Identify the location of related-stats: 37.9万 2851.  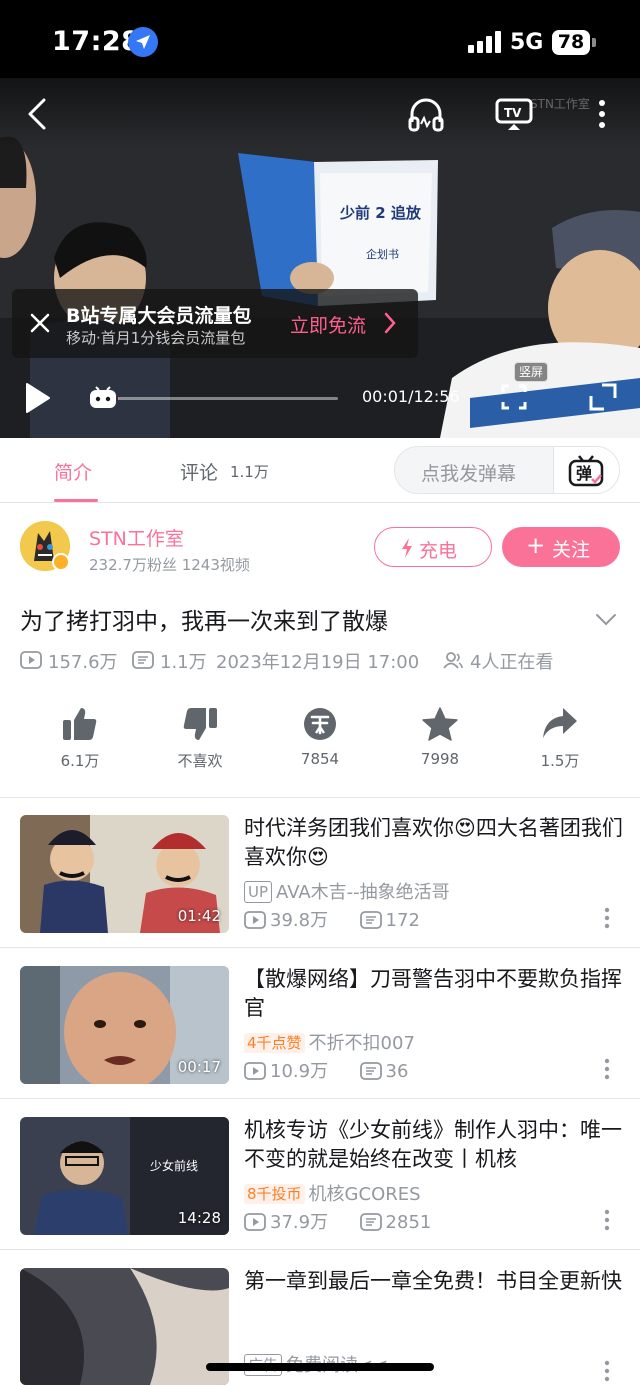
(337, 1221).